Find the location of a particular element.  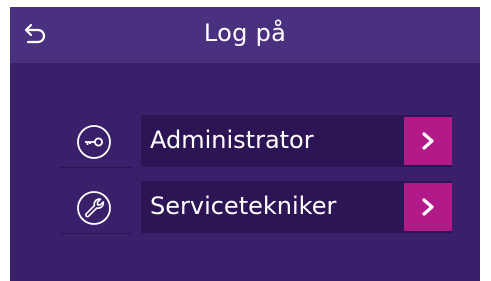

key-icon is located at coordinates (94, 142).